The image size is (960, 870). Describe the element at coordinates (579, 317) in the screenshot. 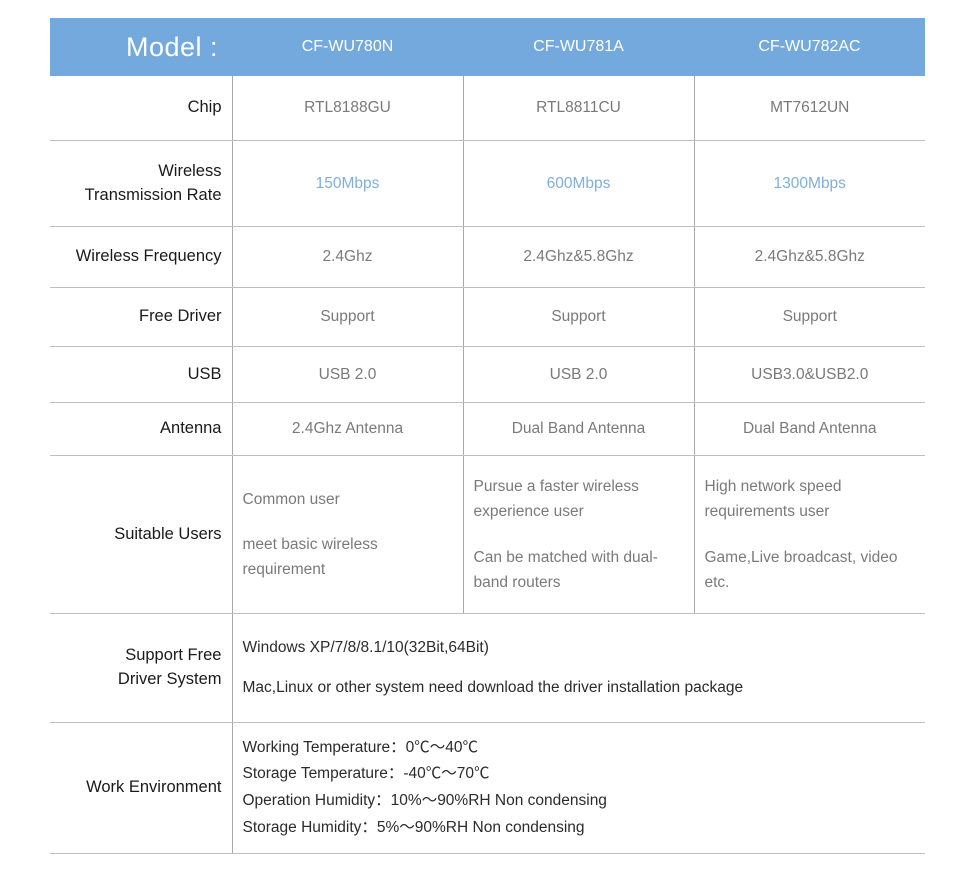

I see `free-driver-value-col2: Support` at that location.